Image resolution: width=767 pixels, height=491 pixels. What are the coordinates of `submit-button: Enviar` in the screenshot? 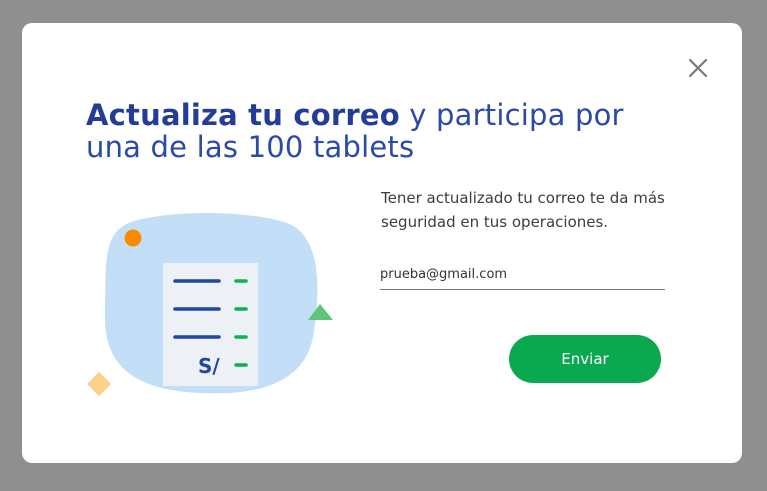 It's located at (585, 359).